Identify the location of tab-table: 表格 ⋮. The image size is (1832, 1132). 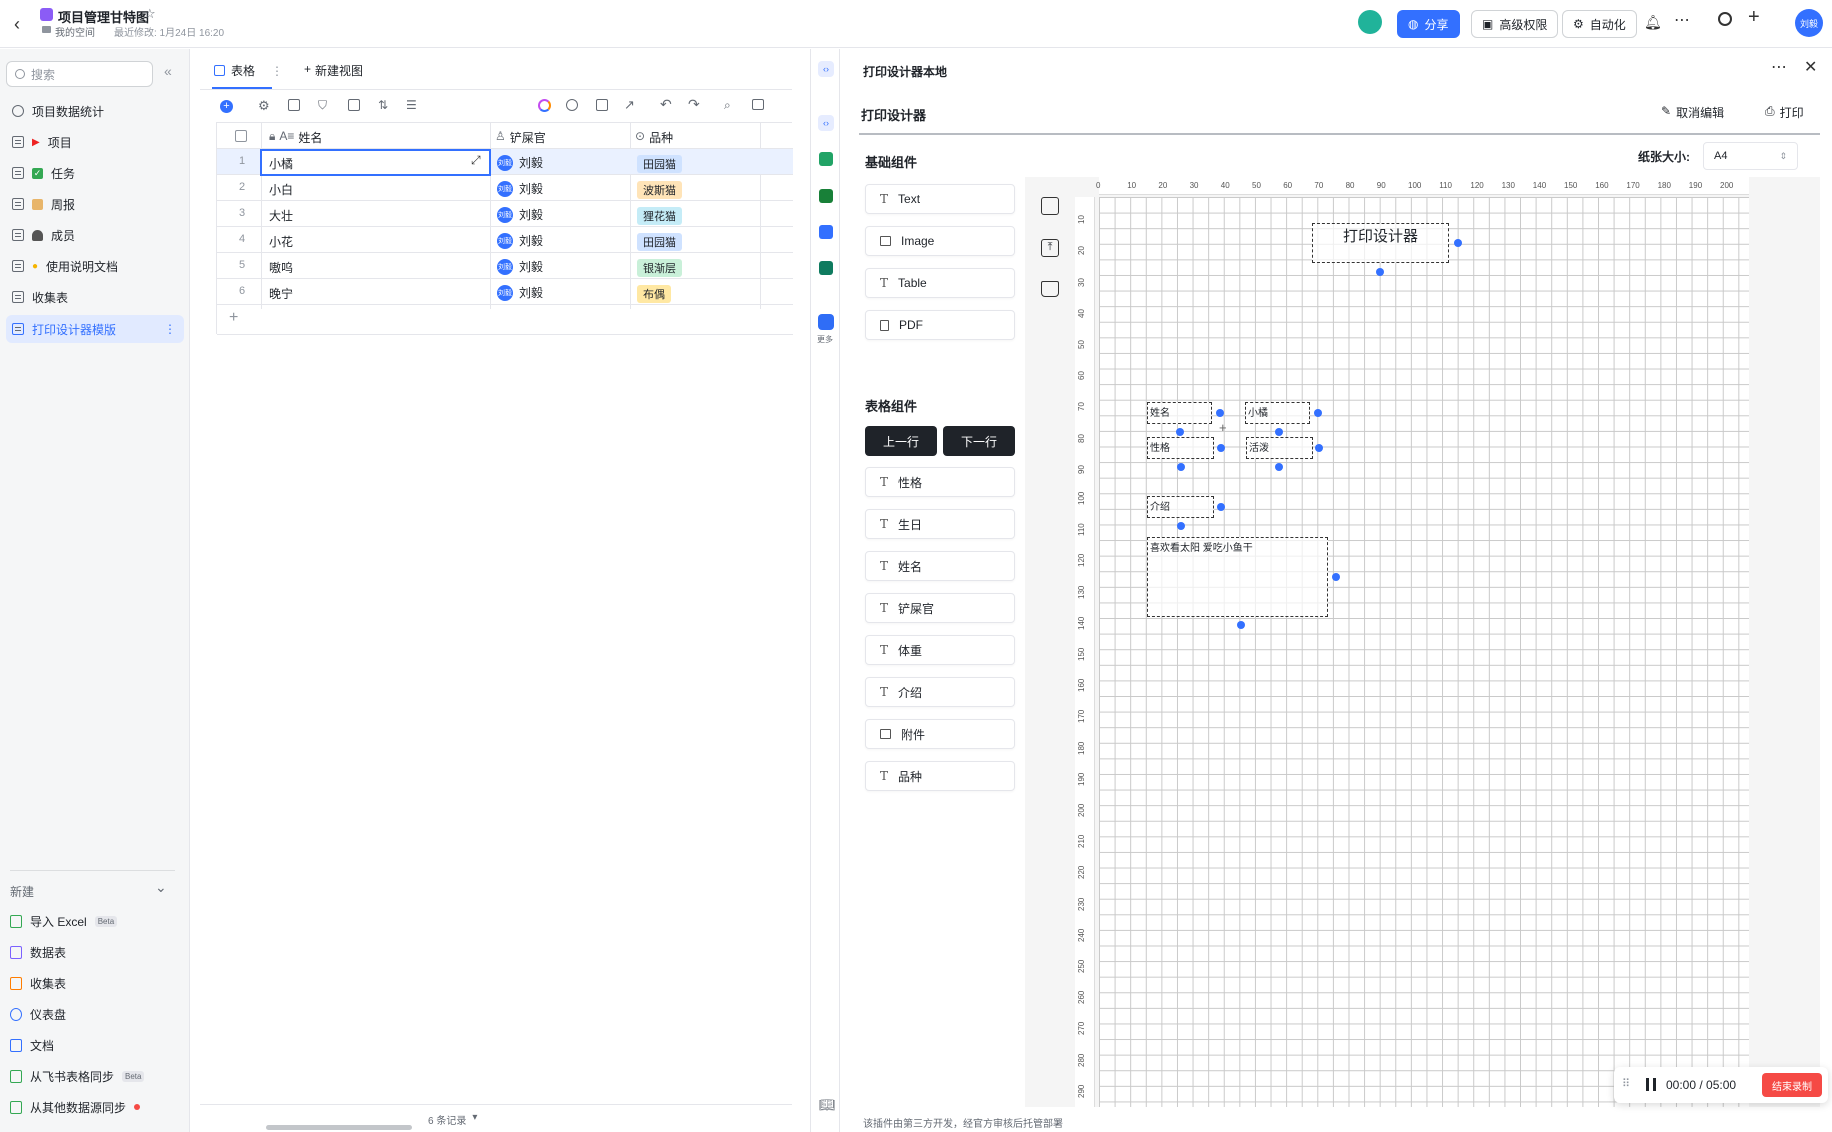
(248, 70).